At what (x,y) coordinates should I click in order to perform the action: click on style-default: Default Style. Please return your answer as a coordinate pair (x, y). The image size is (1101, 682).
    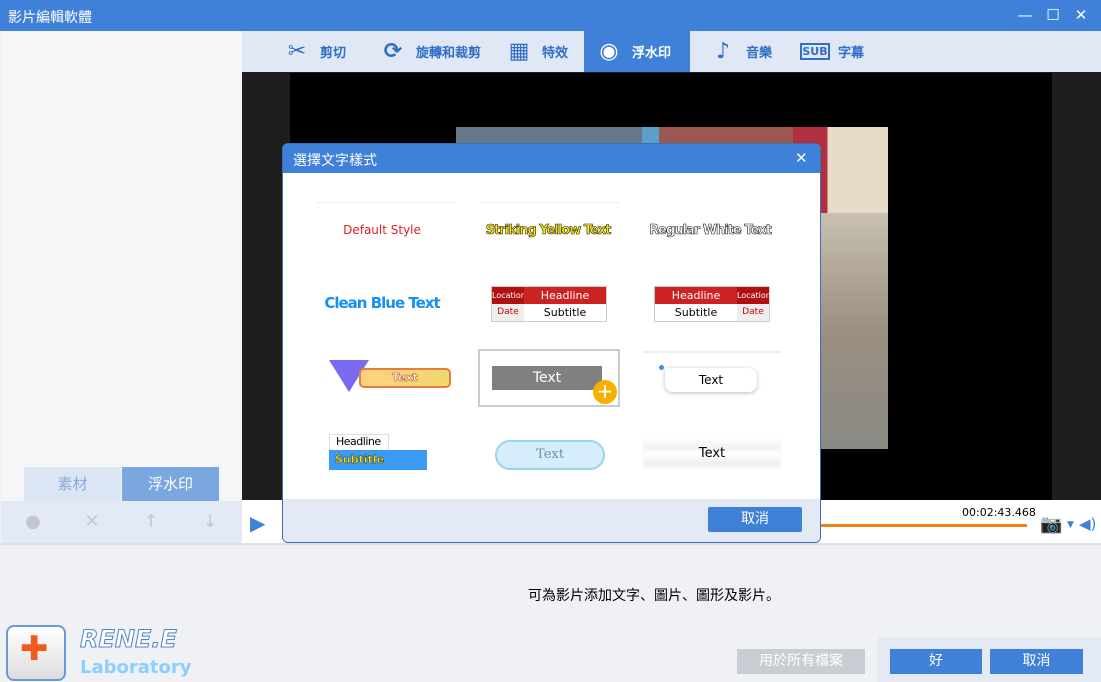
    Looking at the image, I should click on (382, 230).